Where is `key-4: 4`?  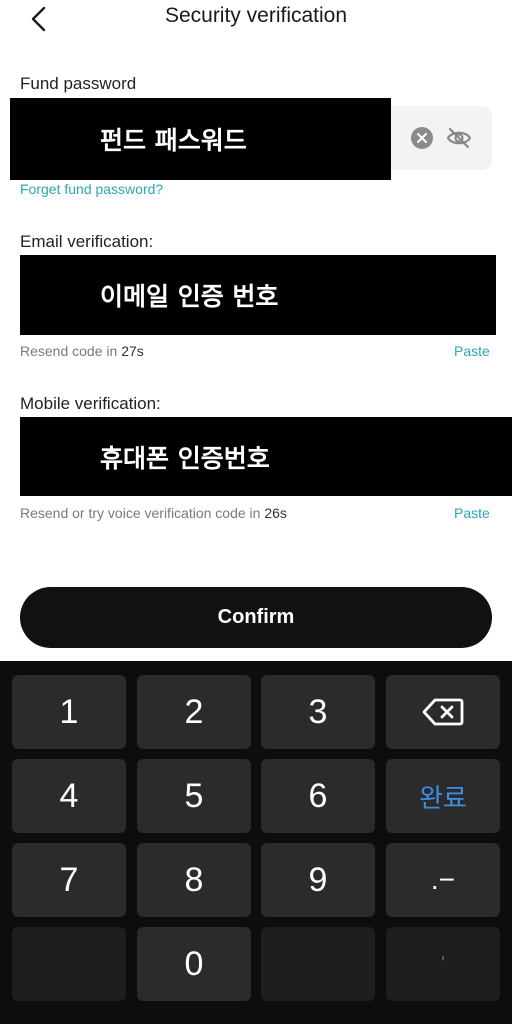 key-4: 4 is located at coordinates (69, 796).